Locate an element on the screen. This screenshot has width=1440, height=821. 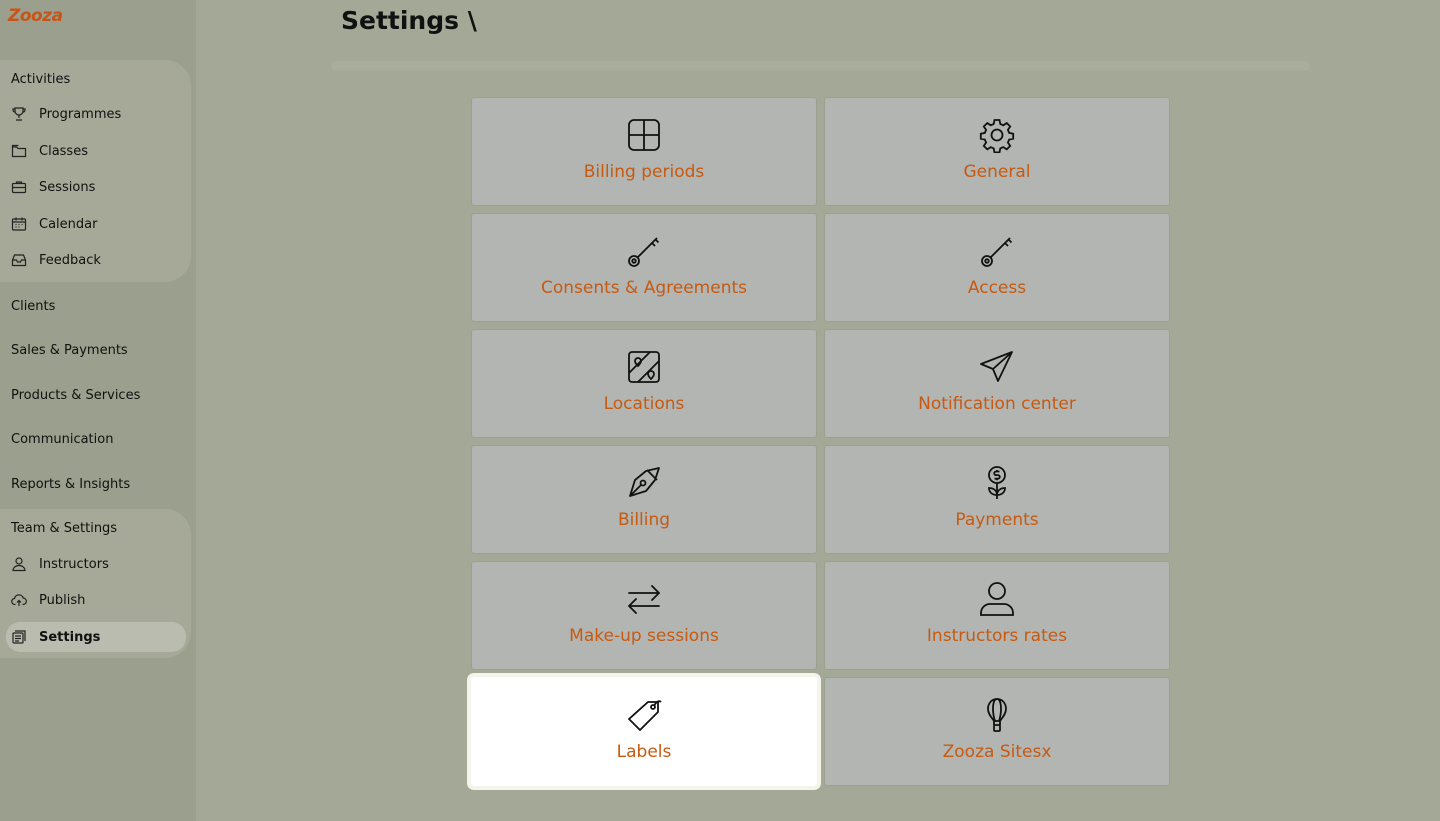
card-consents-agreements: Consents & Agreements is located at coordinates (644, 267).